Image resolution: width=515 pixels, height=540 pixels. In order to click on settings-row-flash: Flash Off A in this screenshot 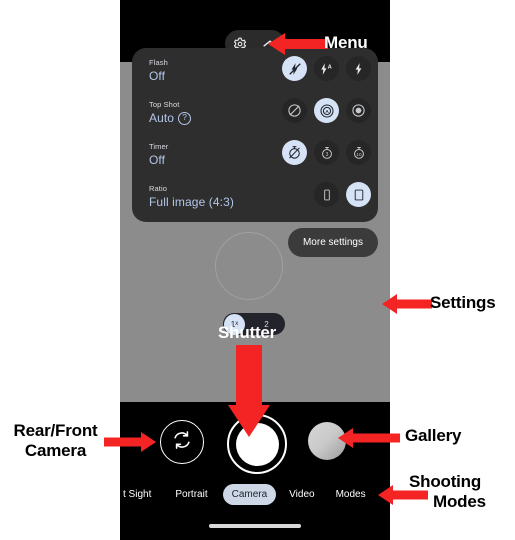, I will do `click(255, 73)`.